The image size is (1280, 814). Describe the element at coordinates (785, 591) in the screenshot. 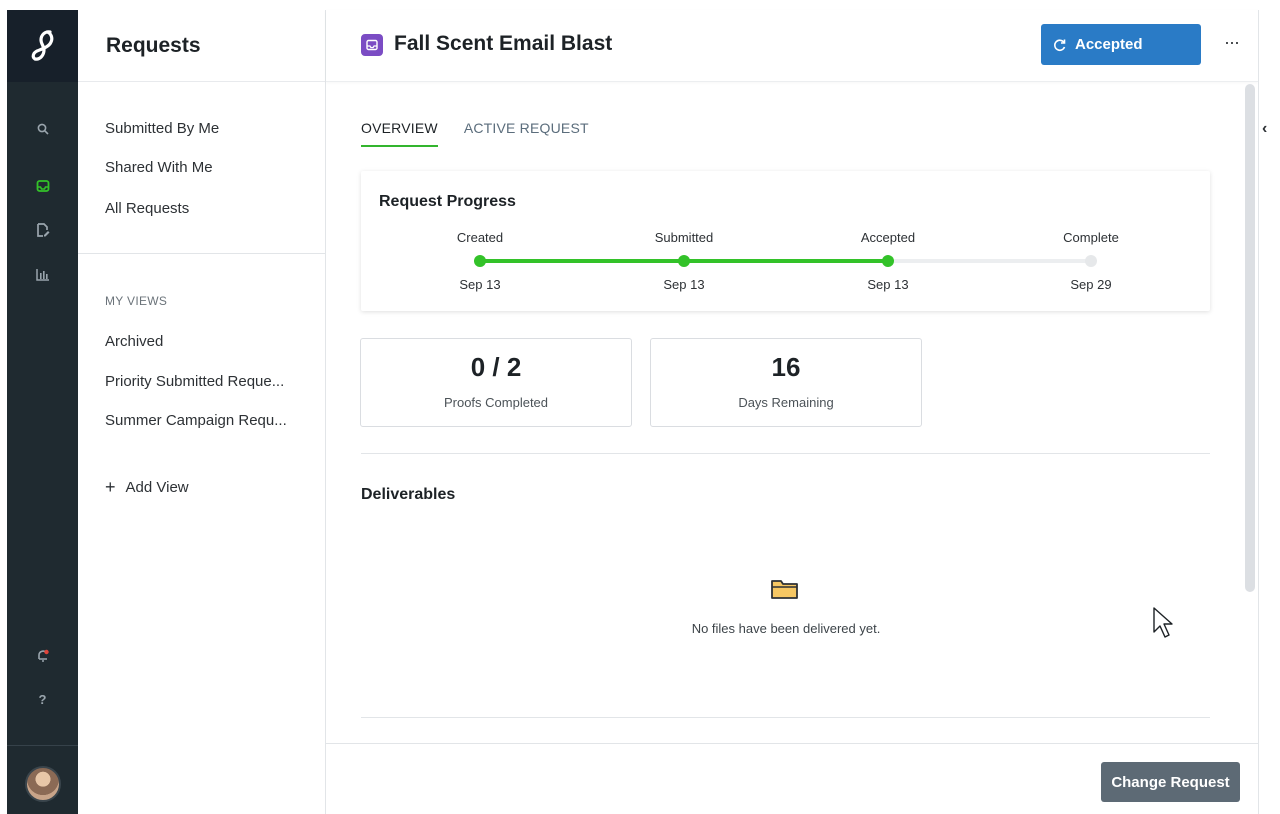

I see `folder-icon` at that location.